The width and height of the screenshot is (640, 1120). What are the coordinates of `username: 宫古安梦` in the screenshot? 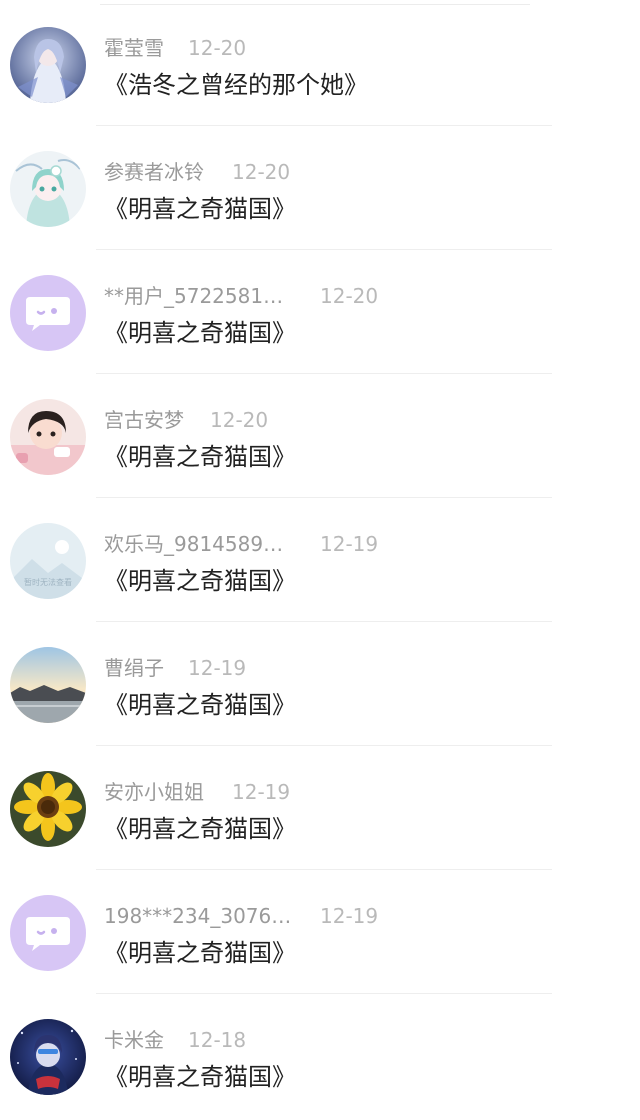 It's located at (144, 420).